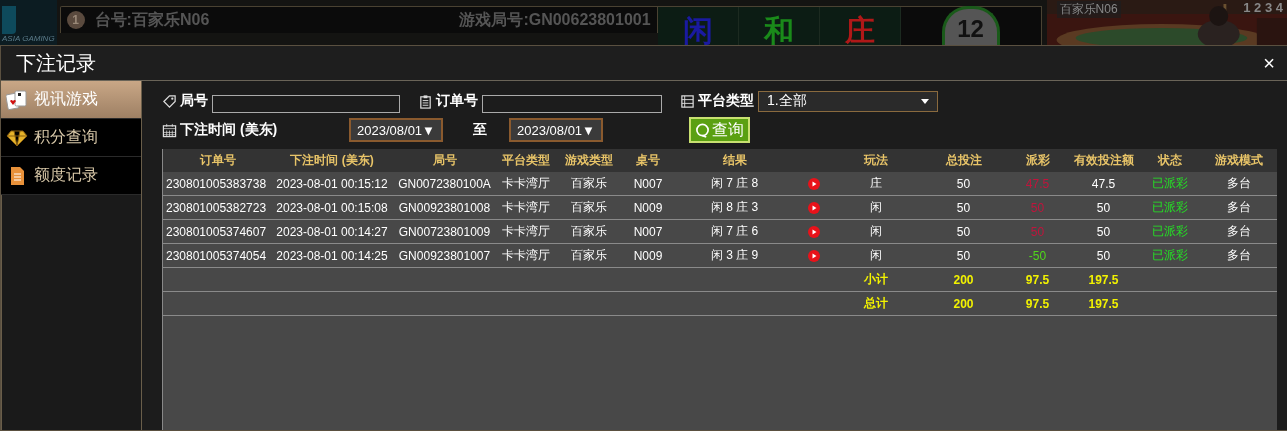 This screenshot has width=1287, height=431. Describe the element at coordinates (876, 160) in the screenshot. I see `column-header: 玩法` at that location.